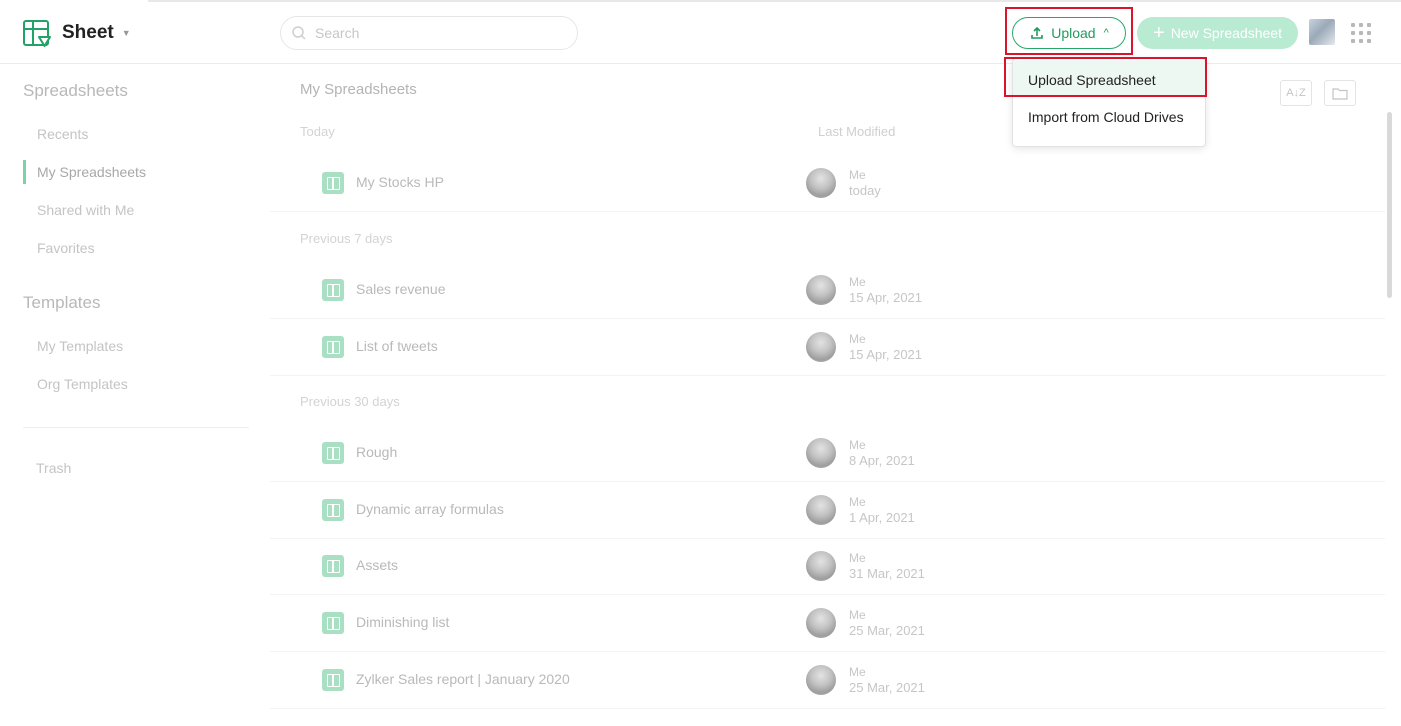 The height and width of the screenshot is (726, 1401). I want to click on table-row: Dynamic array formulas Me 1 Apr, 2021, so click(827, 511).